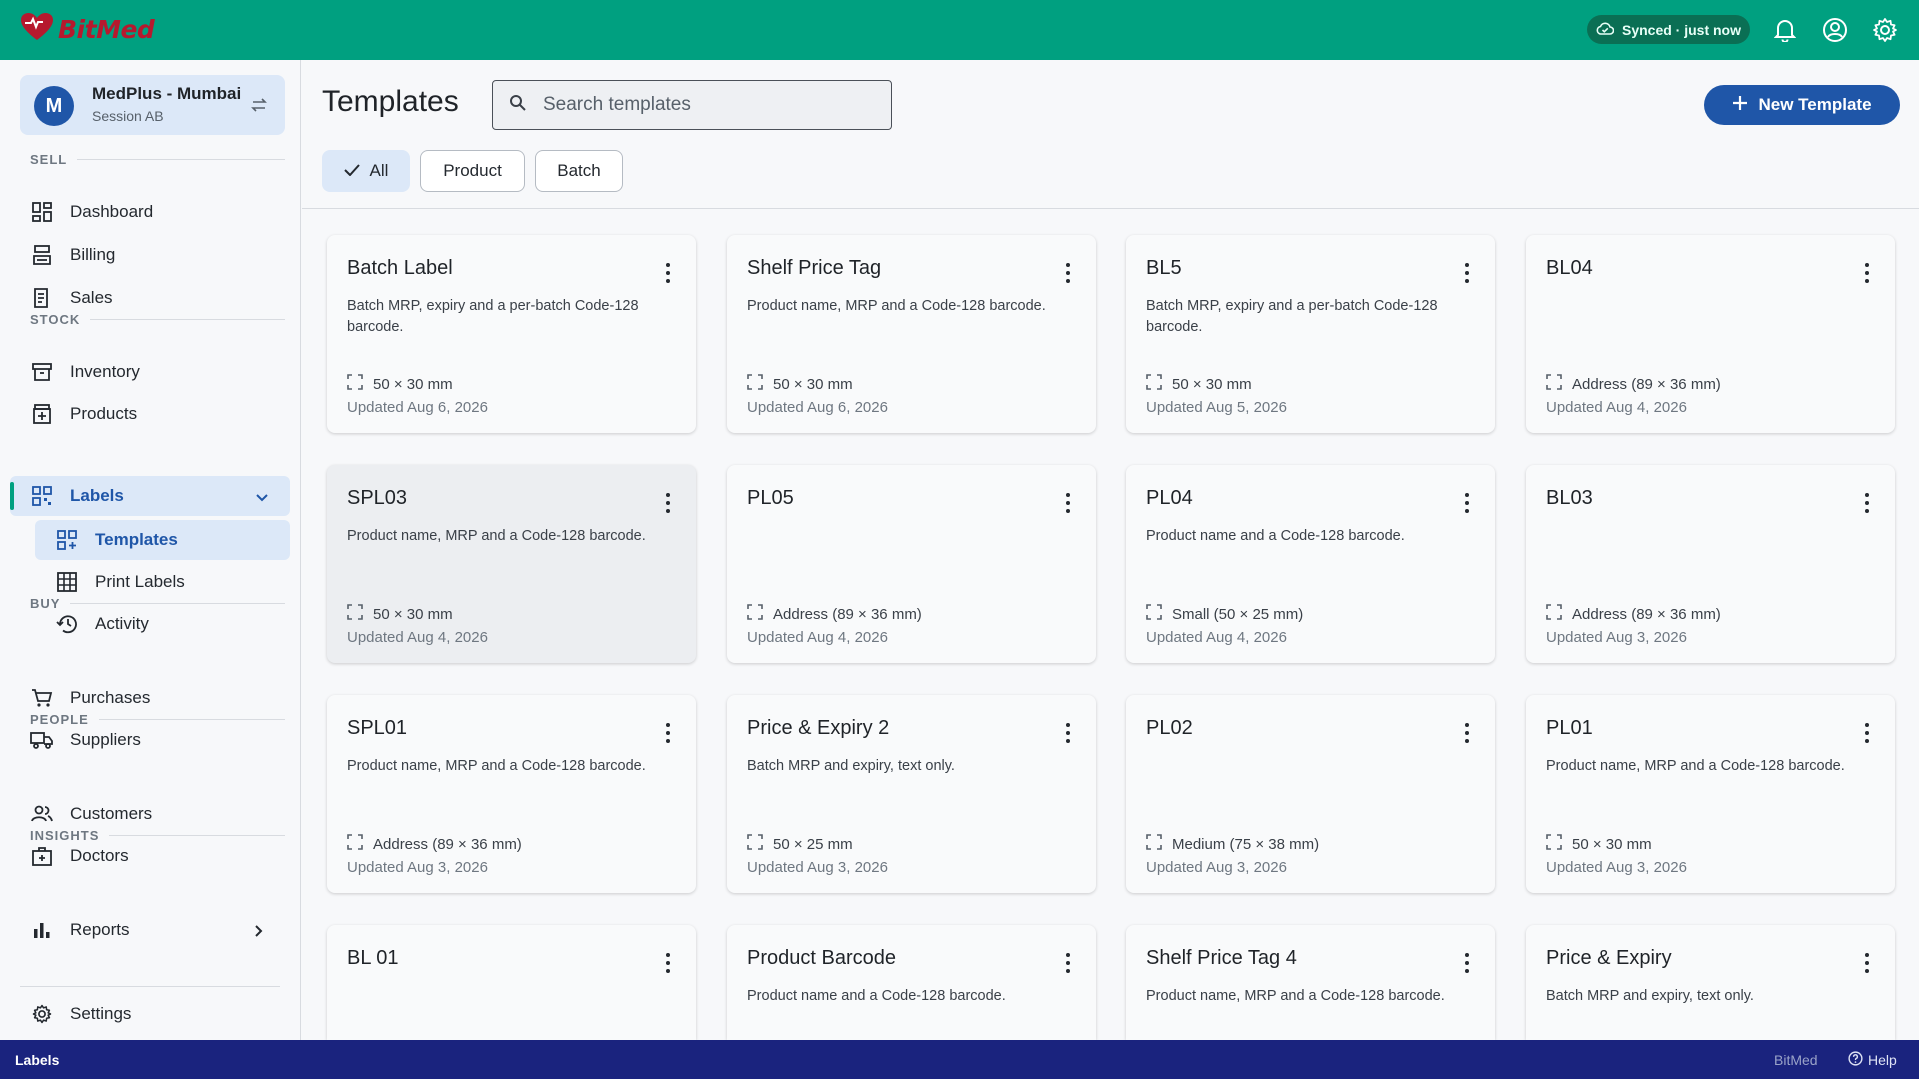 This screenshot has height=1079, width=1919. I want to click on sidebar-item-label: Settings, so click(101, 1013).